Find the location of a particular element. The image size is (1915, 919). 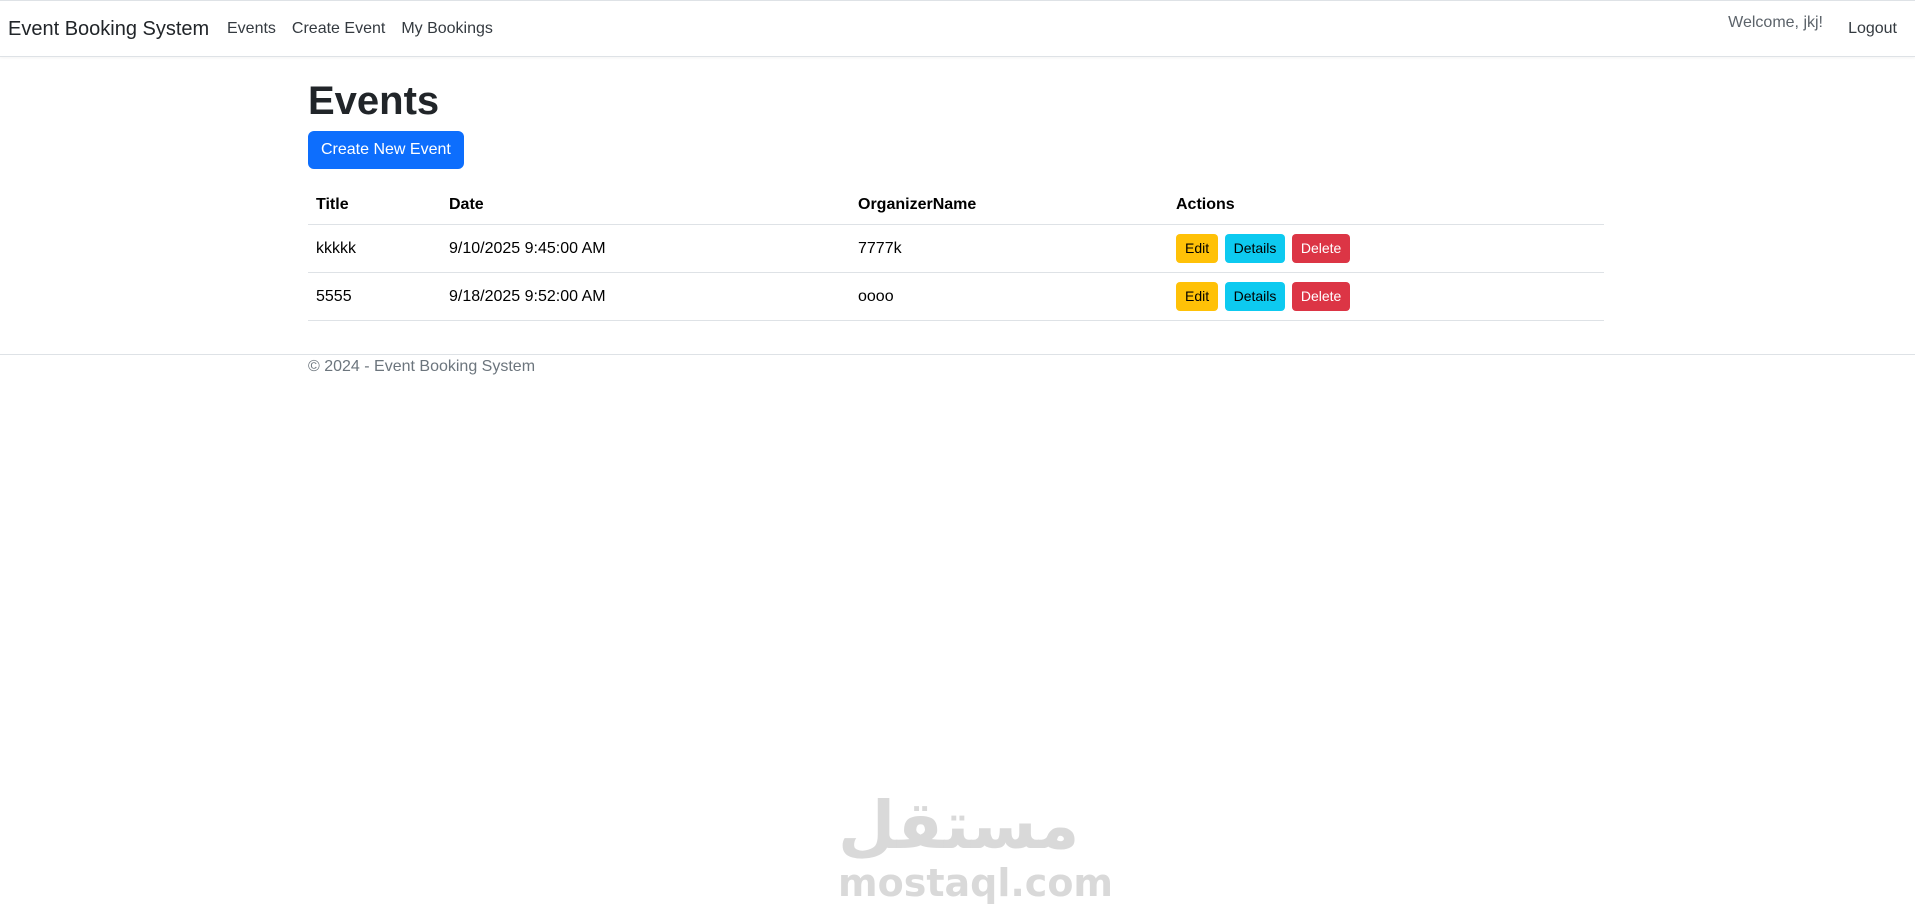

create-new-event-button: Create New Event is located at coordinates (386, 150).